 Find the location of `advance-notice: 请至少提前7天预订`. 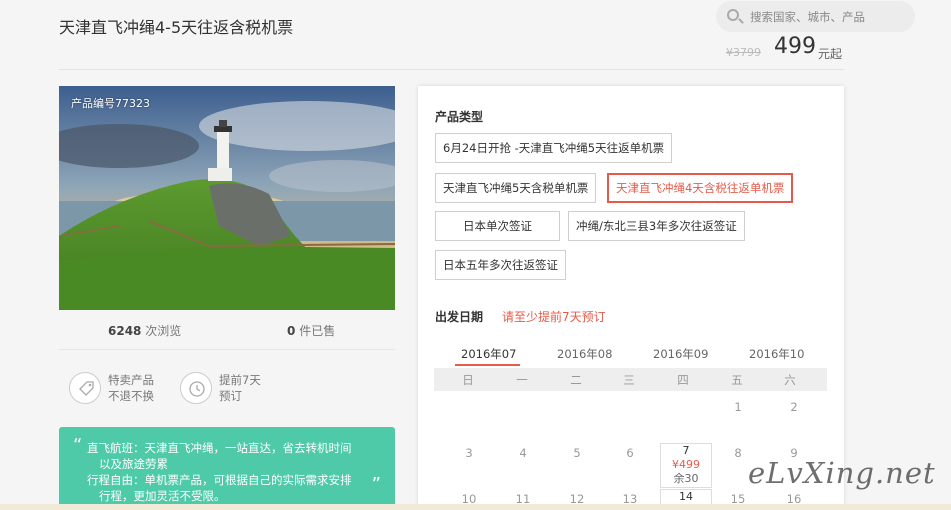

advance-notice: 请至少提前7天预订 is located at coordinates (554, 317).